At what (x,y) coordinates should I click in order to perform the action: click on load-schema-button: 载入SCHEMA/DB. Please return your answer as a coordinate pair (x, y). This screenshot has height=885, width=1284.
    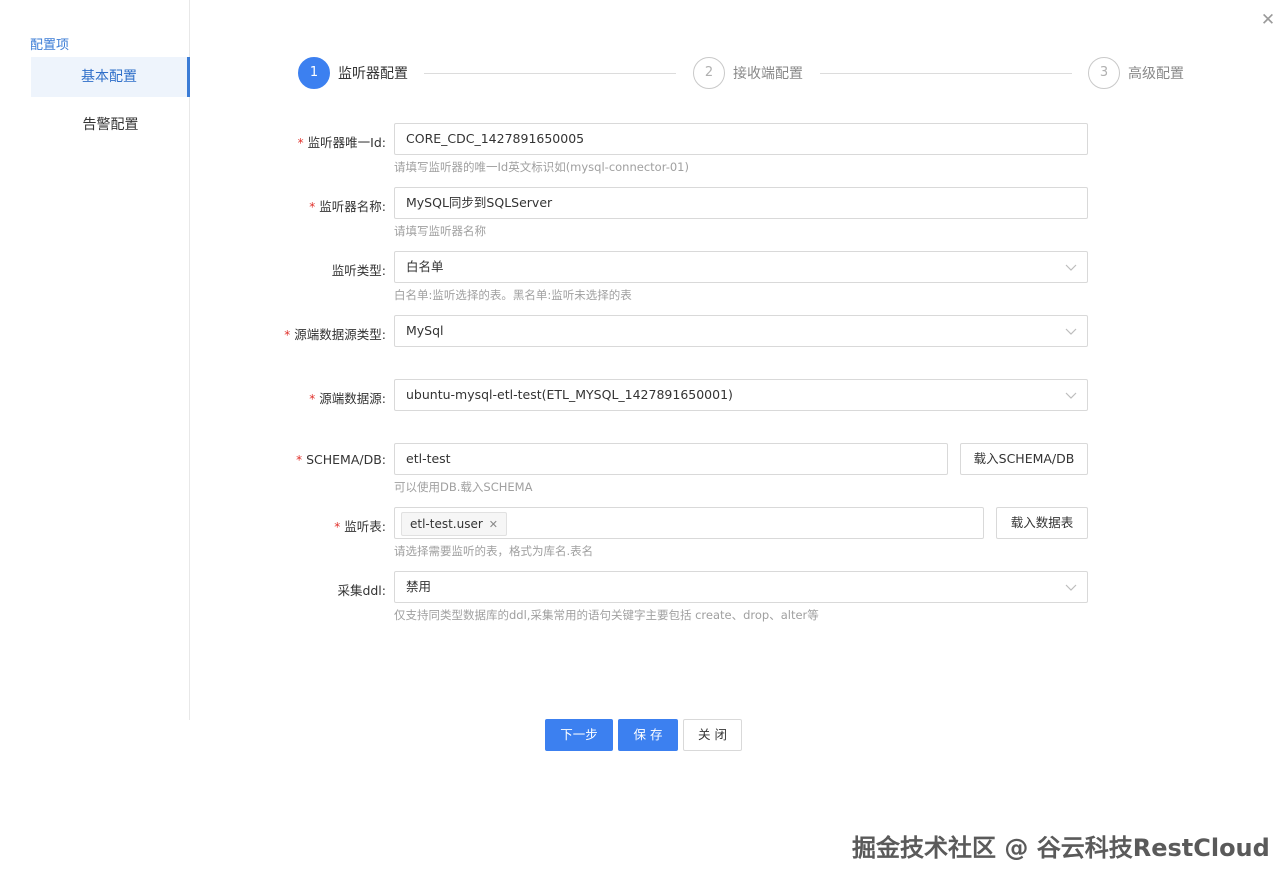
    Looking at the image, I should click on (1024, 459).